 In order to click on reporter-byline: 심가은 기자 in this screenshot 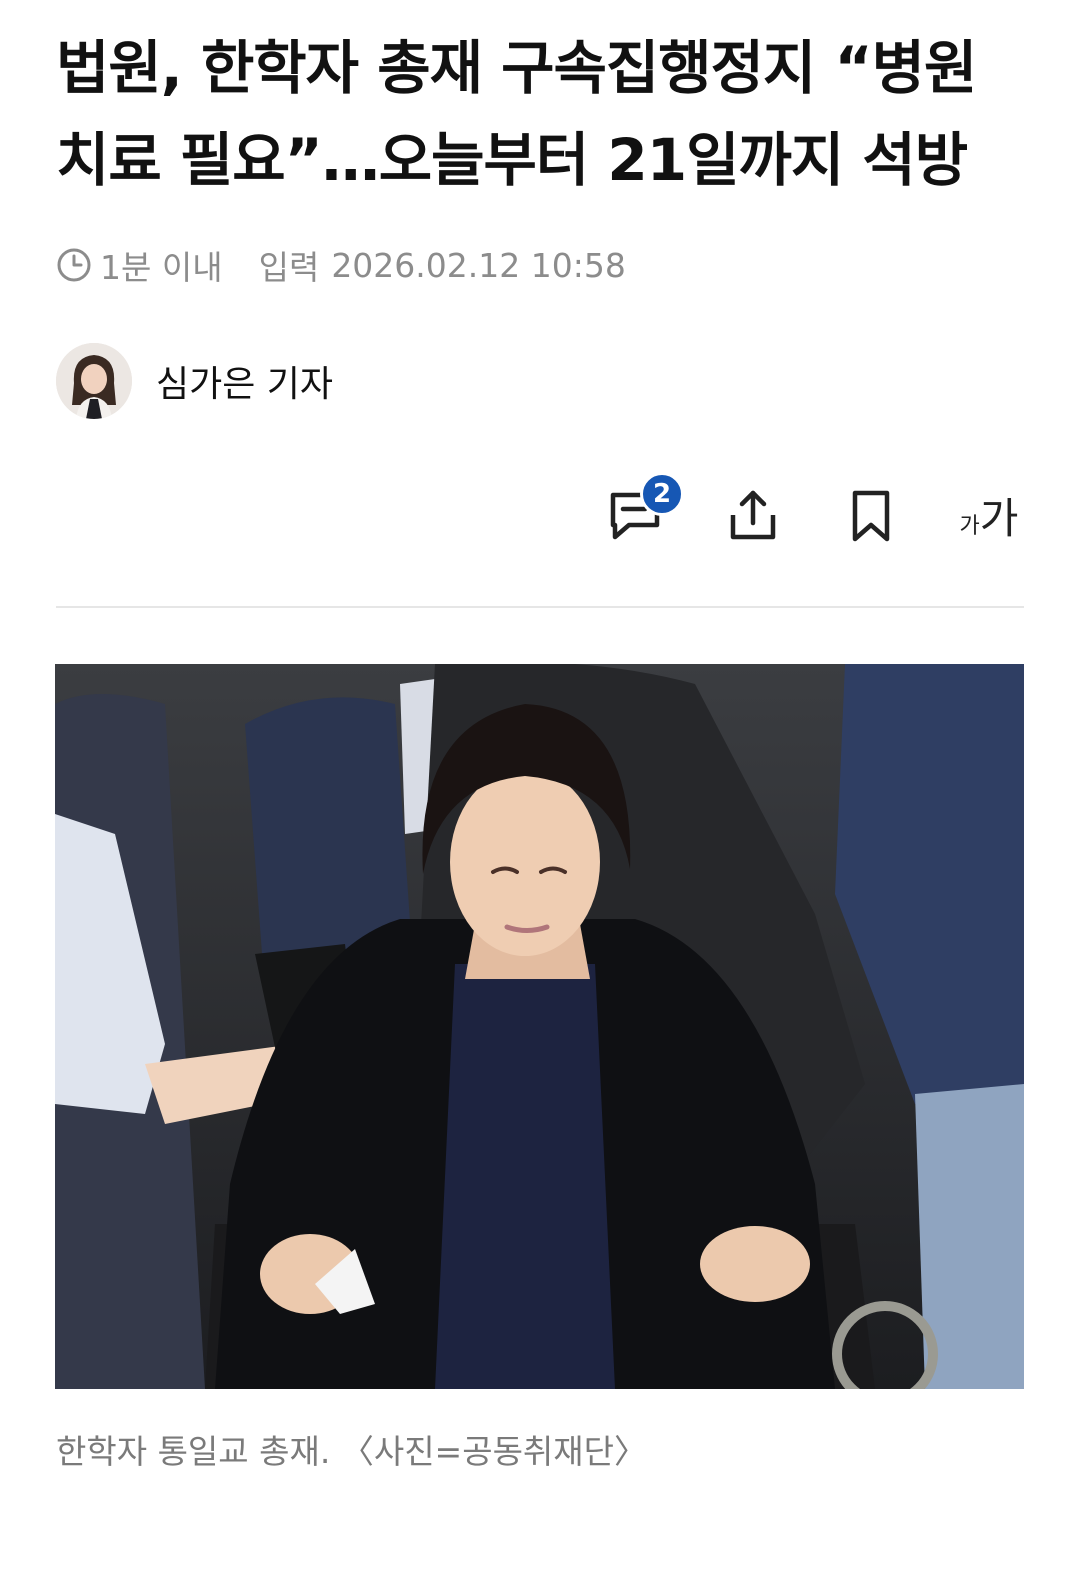, I will do `click(194, 381)`.